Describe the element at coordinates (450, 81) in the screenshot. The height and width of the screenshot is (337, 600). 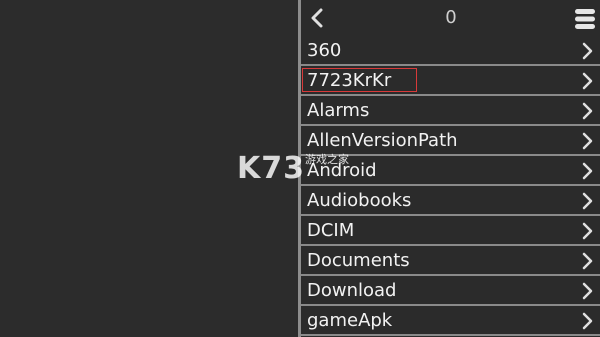
I see `folder-row-selected: 7723KrKr` at that location.